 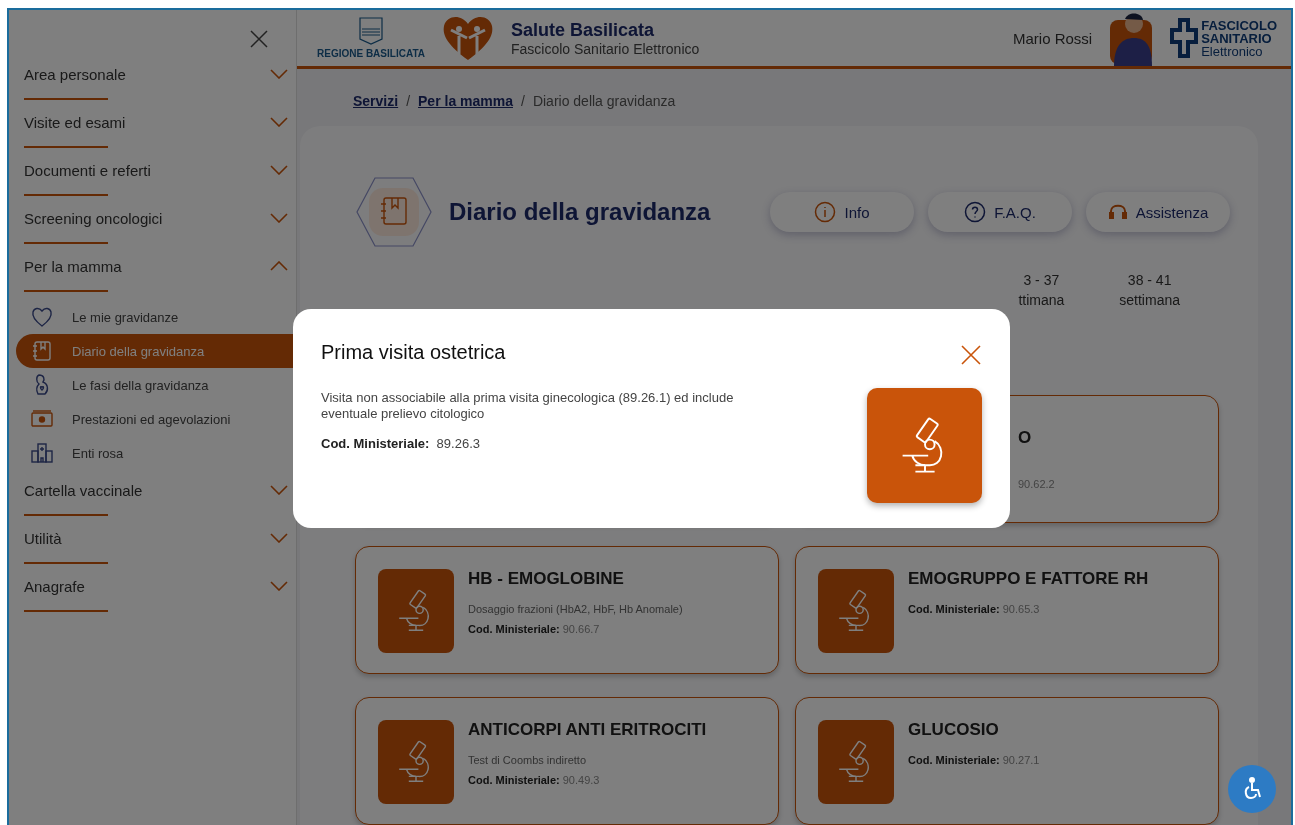 What do you see at coordinates (259, 39) in the screenshot?
I see `close-icon` at bounding box center [259, 39].